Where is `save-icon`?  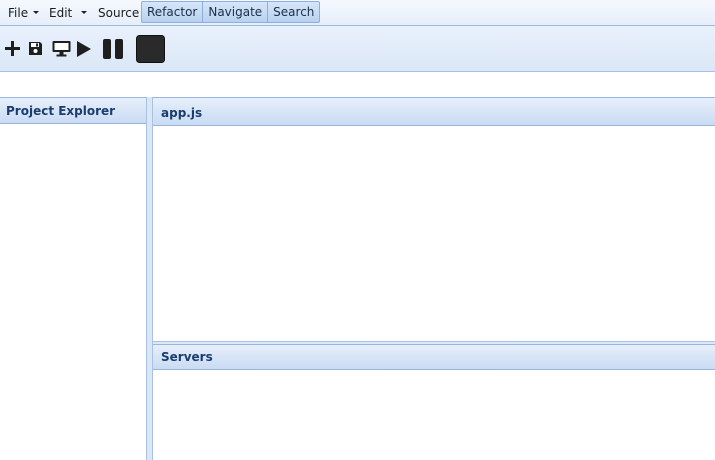
save-icon is located at coordinates (35, 48).